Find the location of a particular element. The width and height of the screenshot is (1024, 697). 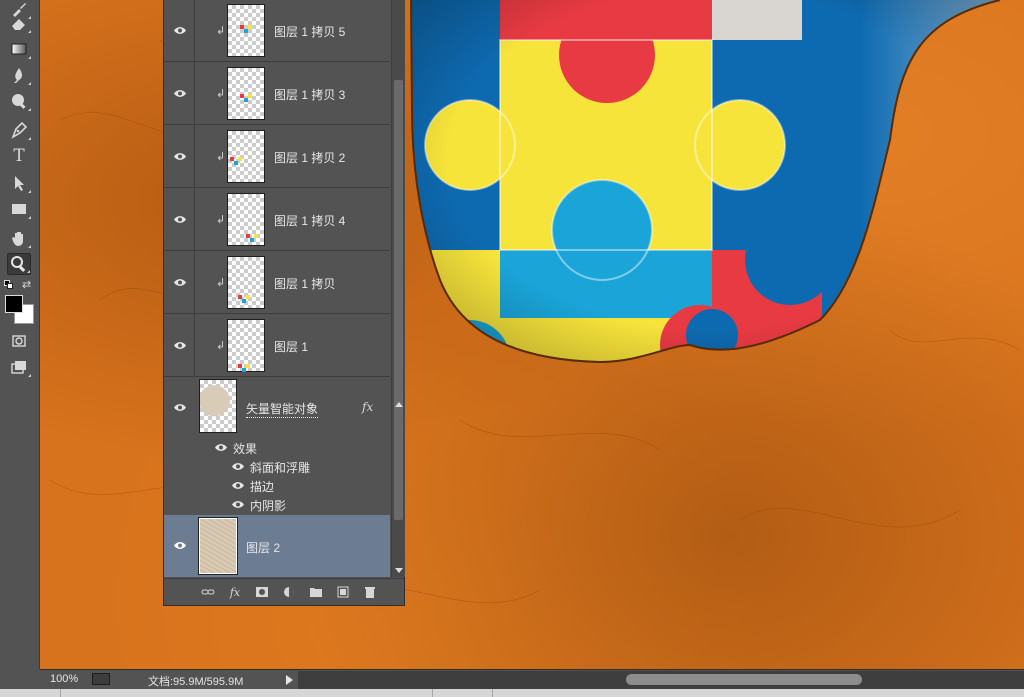

blur-tool-icon is located at coordinates (19, 75).